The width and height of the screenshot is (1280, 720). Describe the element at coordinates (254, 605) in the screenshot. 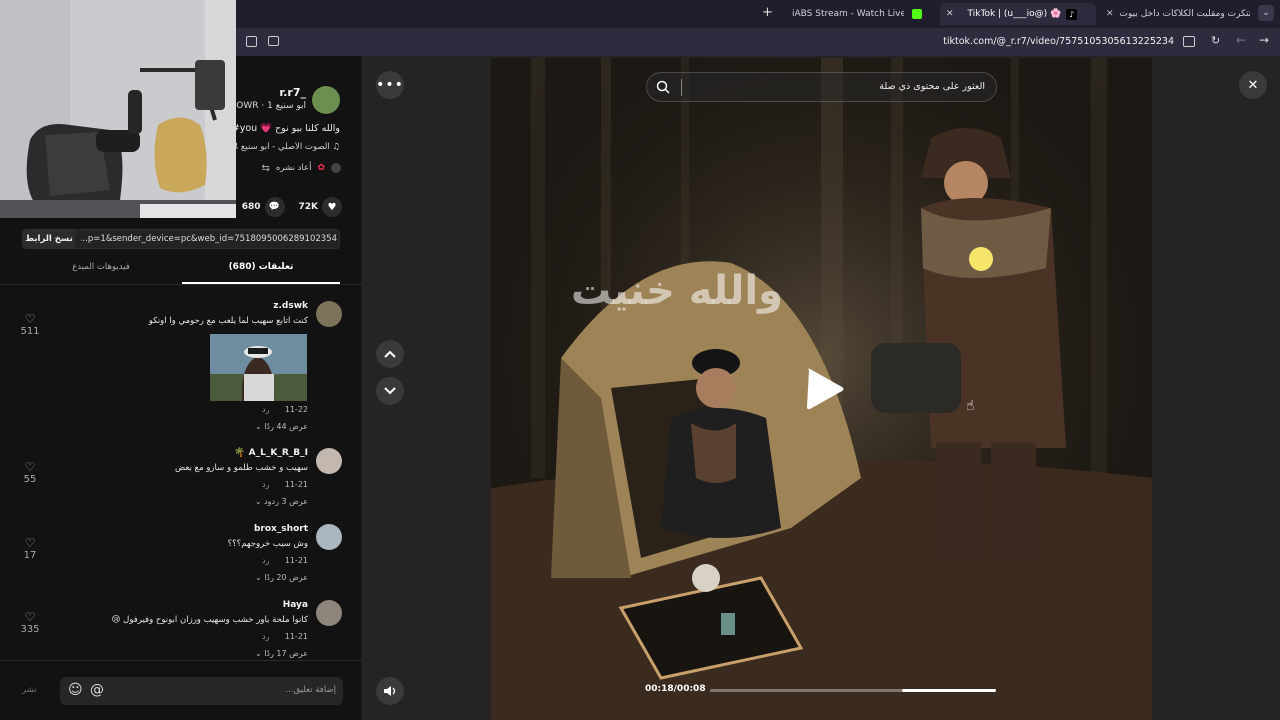

I see `commenter-username: Haya` at that location.